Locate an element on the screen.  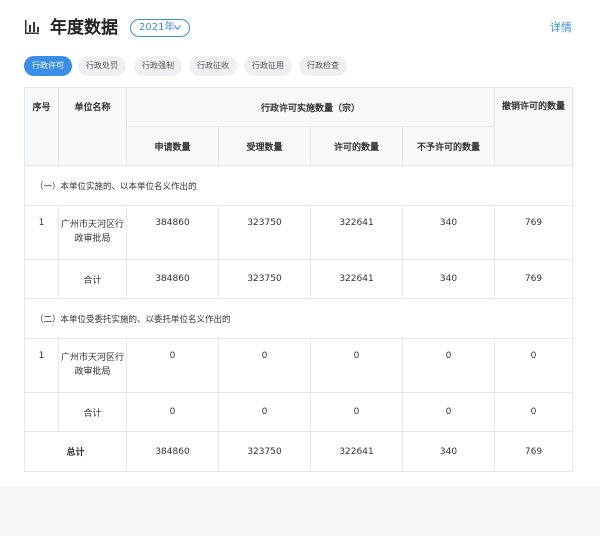
col-header-unit-name: 单位名称 is located at coordinates (92, 126).